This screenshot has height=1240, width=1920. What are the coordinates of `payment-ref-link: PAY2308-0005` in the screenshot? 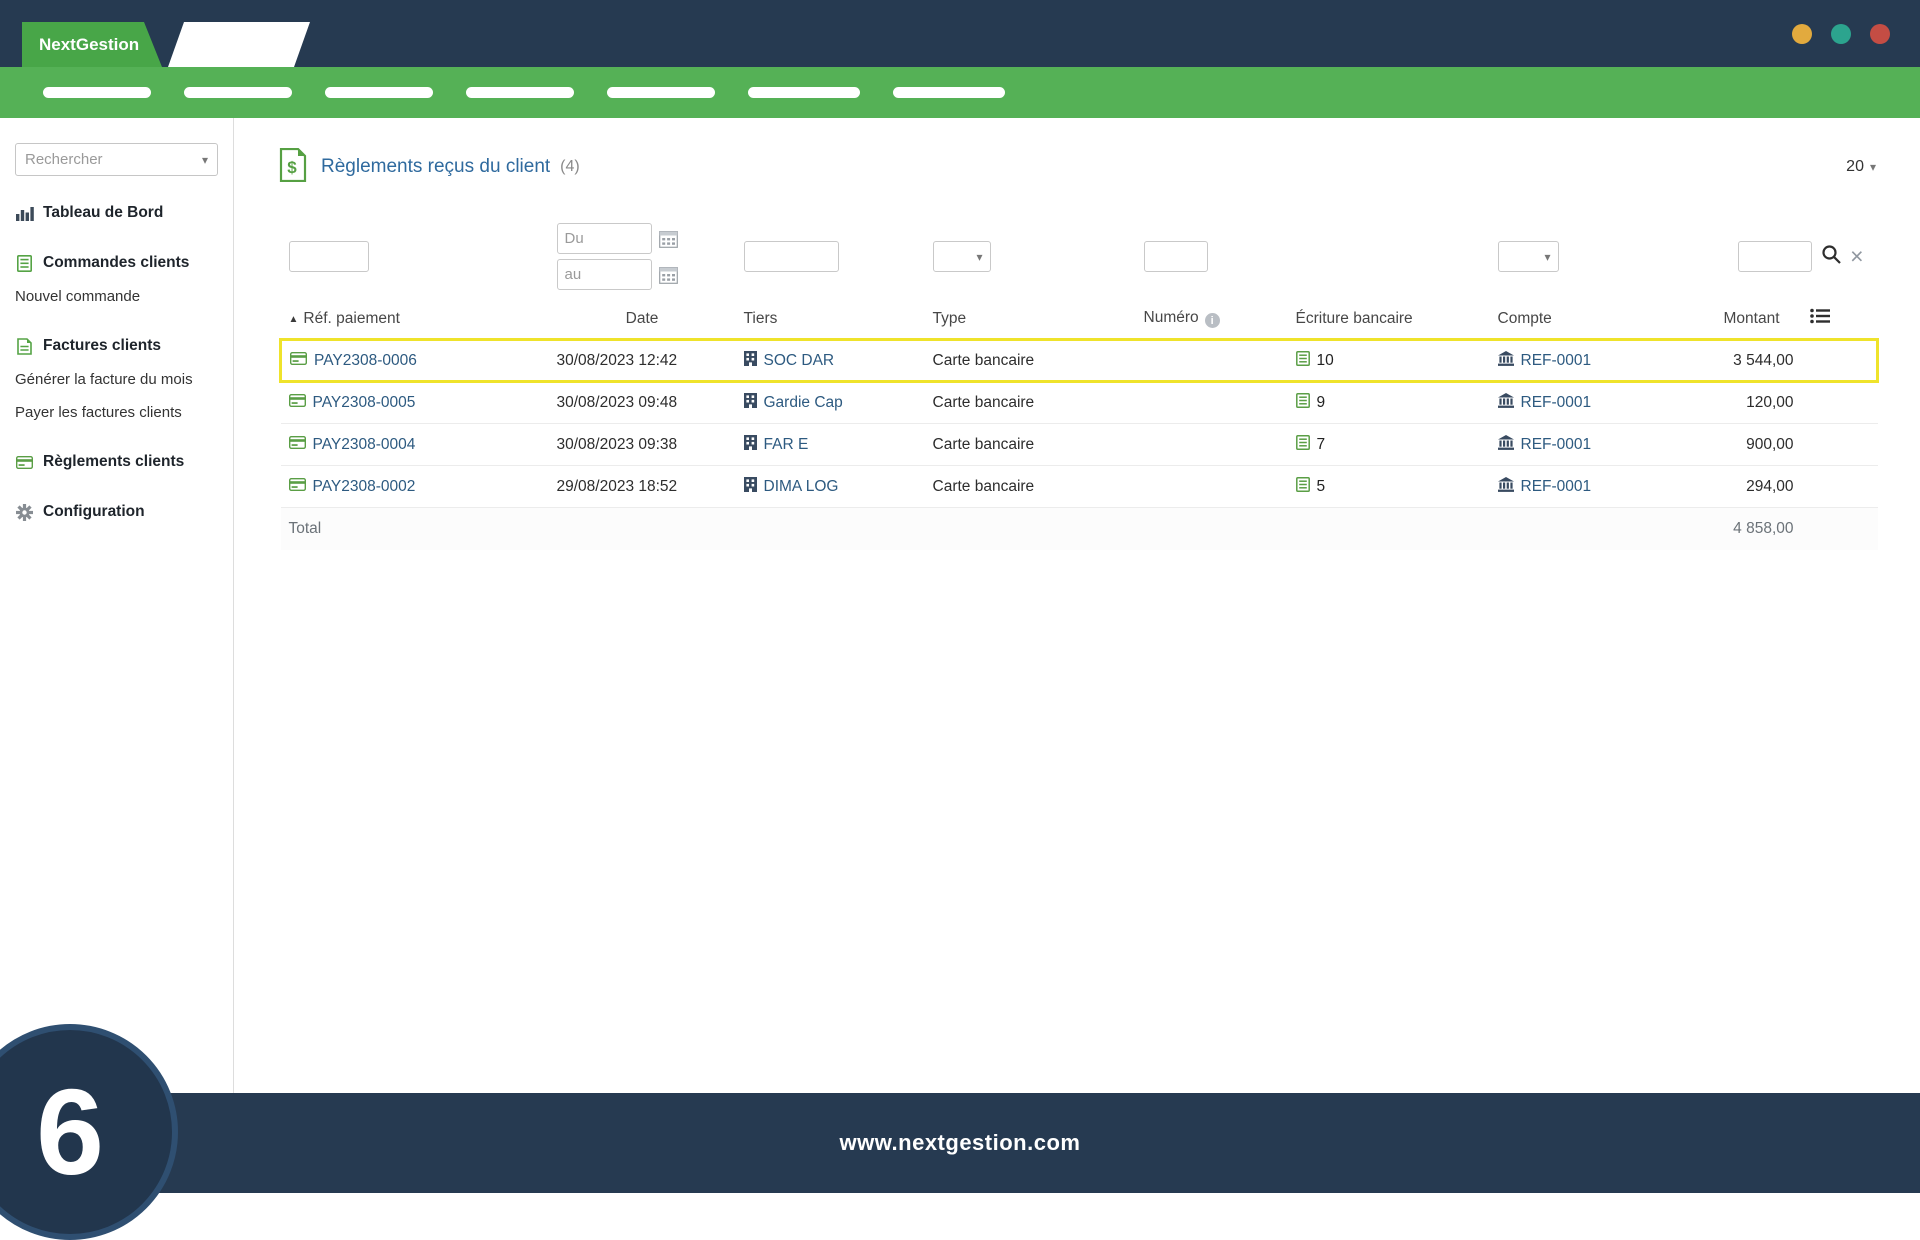 It's located at (364, 403).